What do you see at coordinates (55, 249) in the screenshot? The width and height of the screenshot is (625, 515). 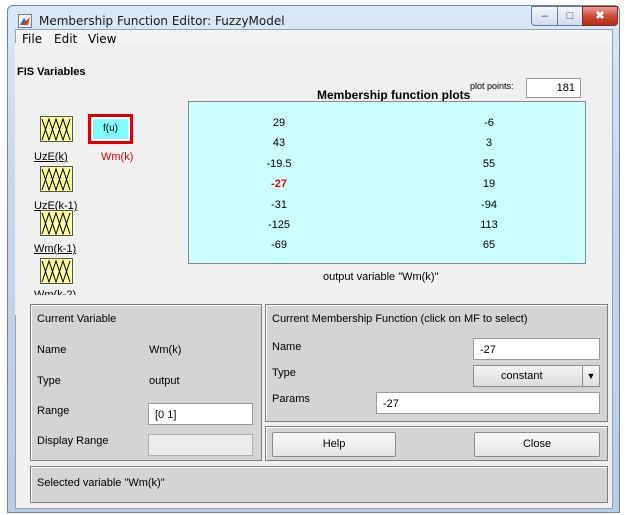 I see `input-label-wm-k-1: Wm(k-1)` at bounding box center [55, 249].